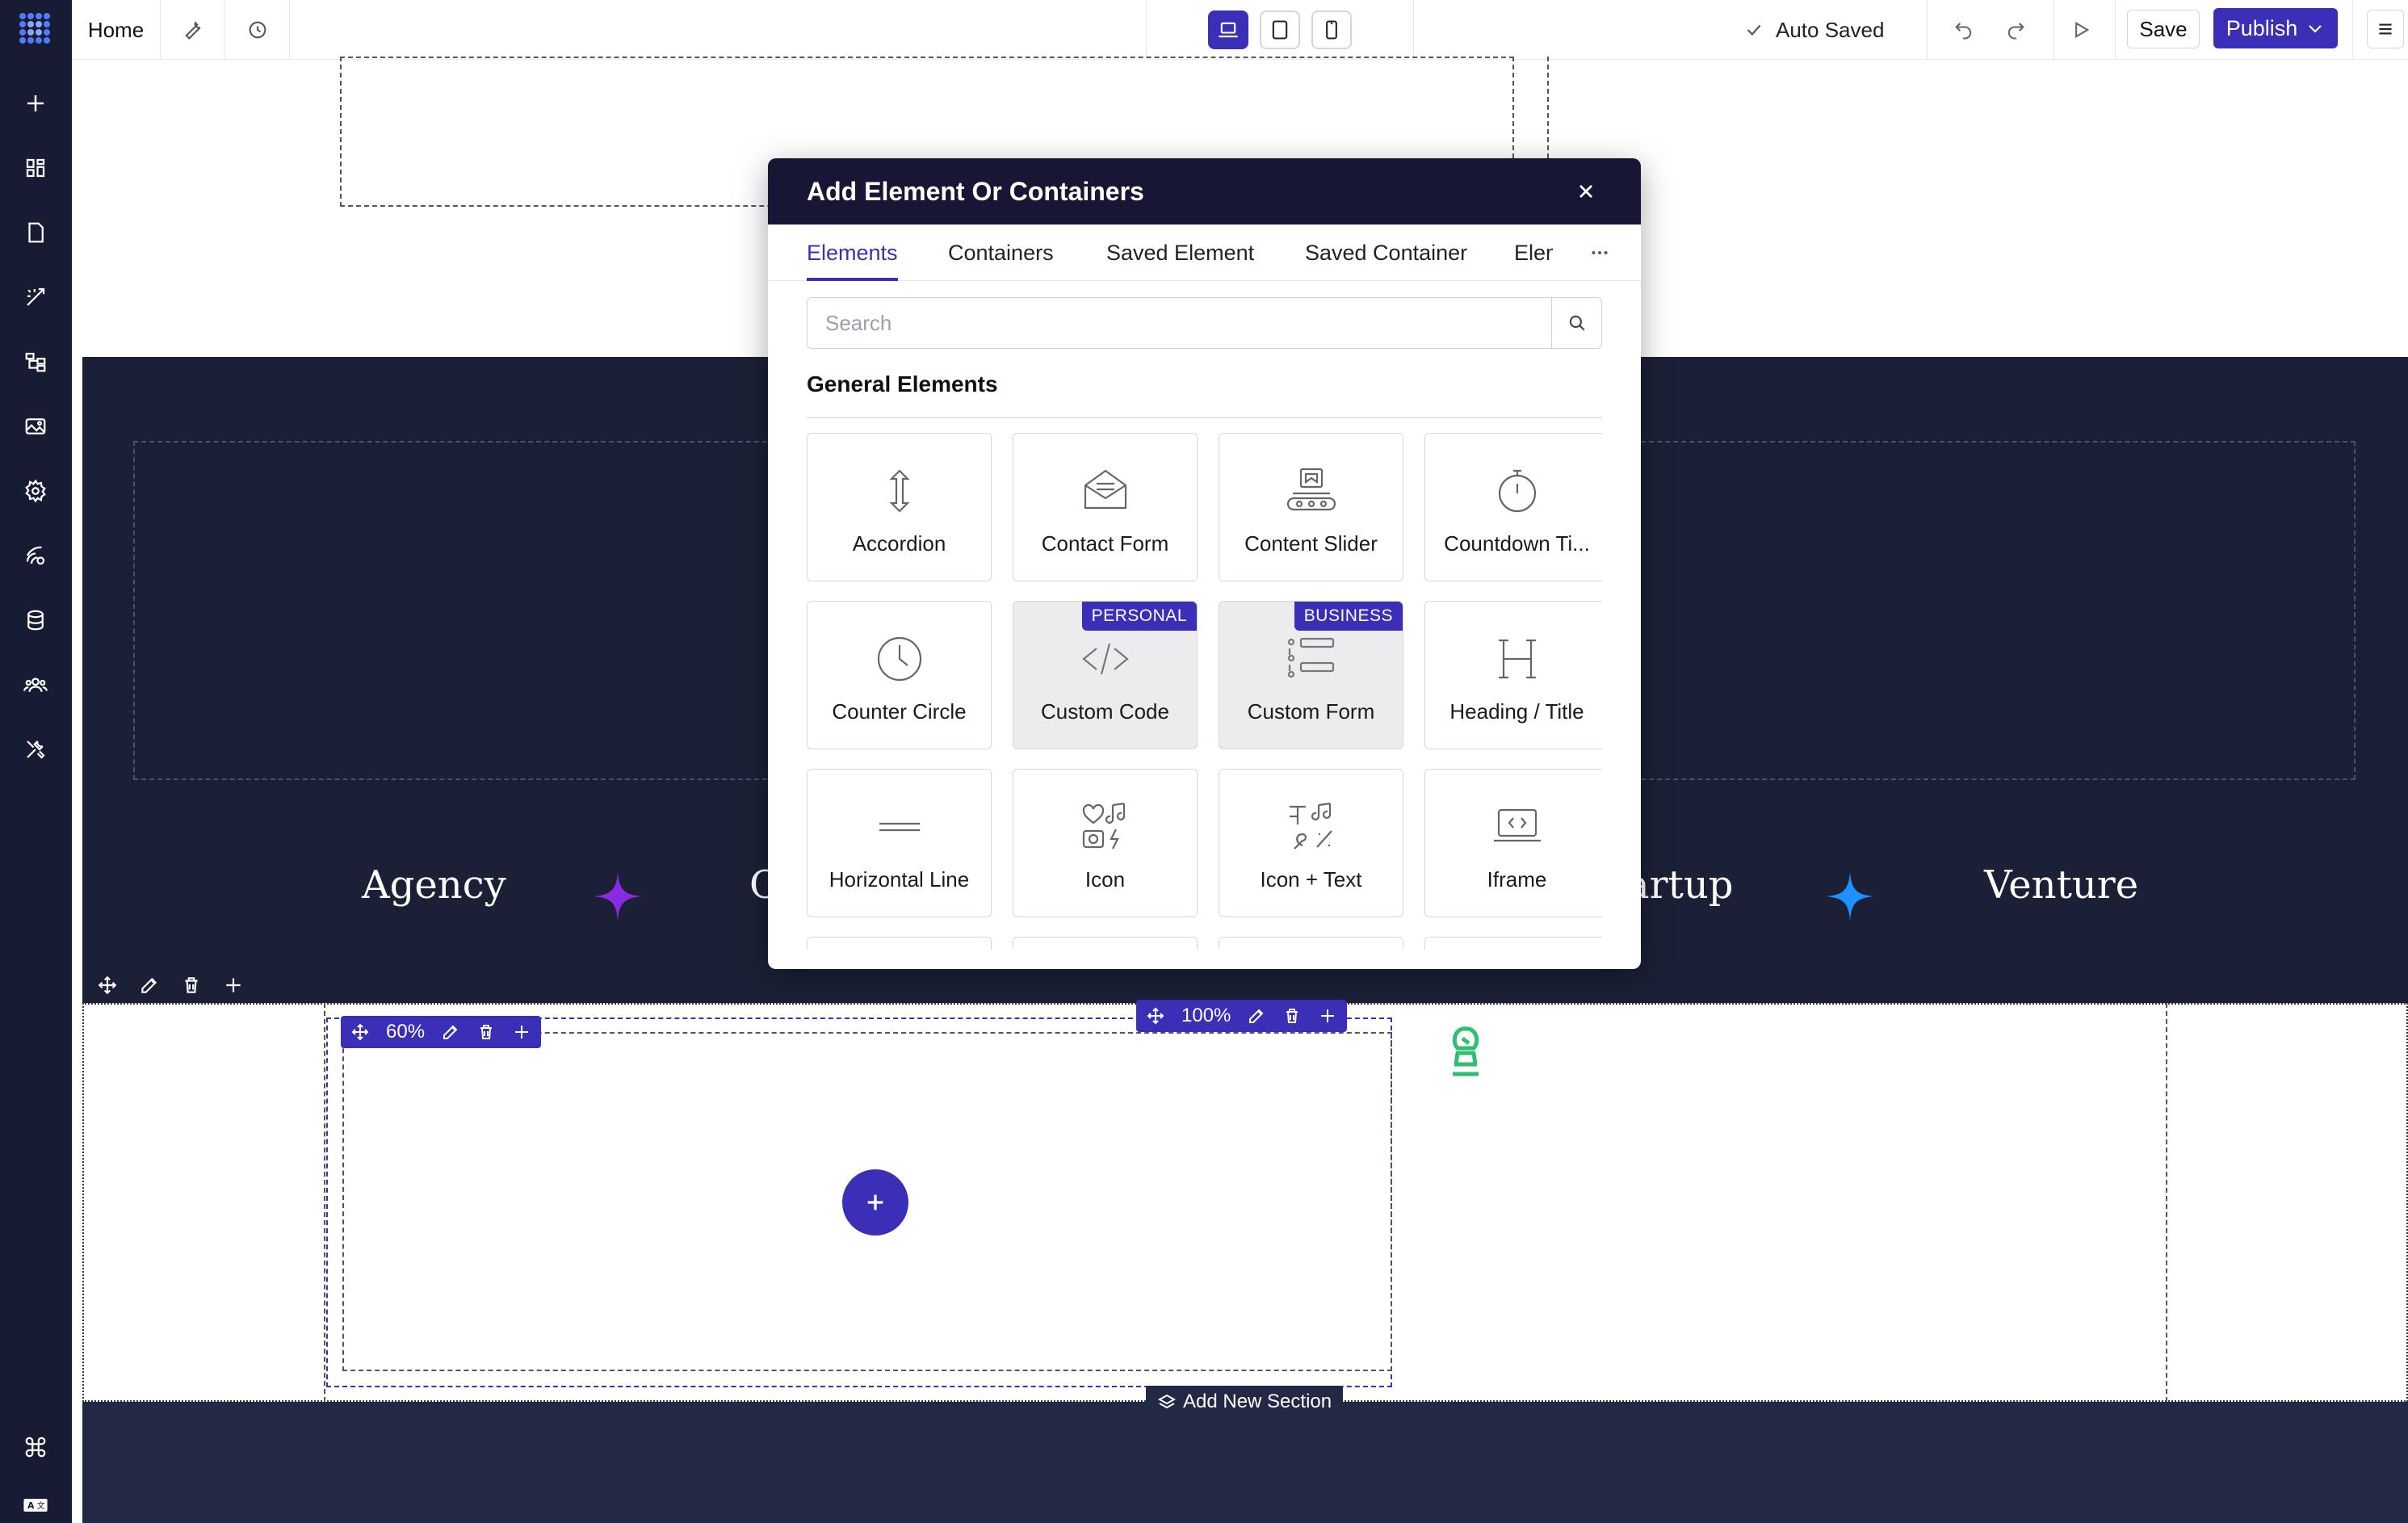 The height and width of the screenshot is (1523, 2408). Describe the element at coordinates (1517, 491) in the screenshot. I see `stopwatch-icon` at that location.